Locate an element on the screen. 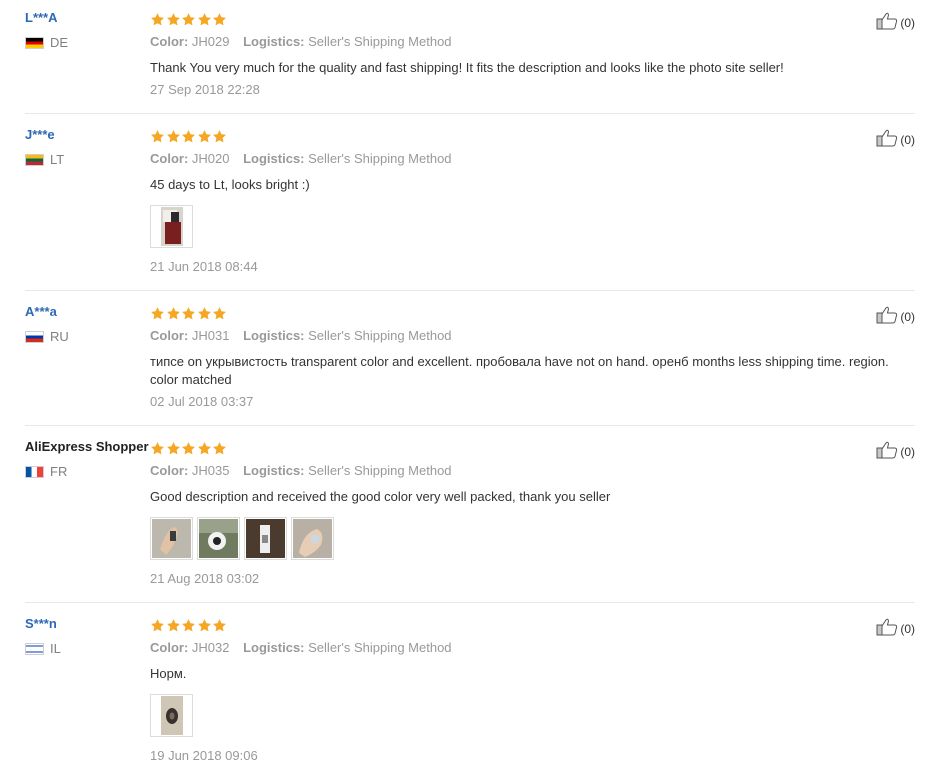  review-date: 21 Jun 2018 08:44 is located at coordinates (204, 266).